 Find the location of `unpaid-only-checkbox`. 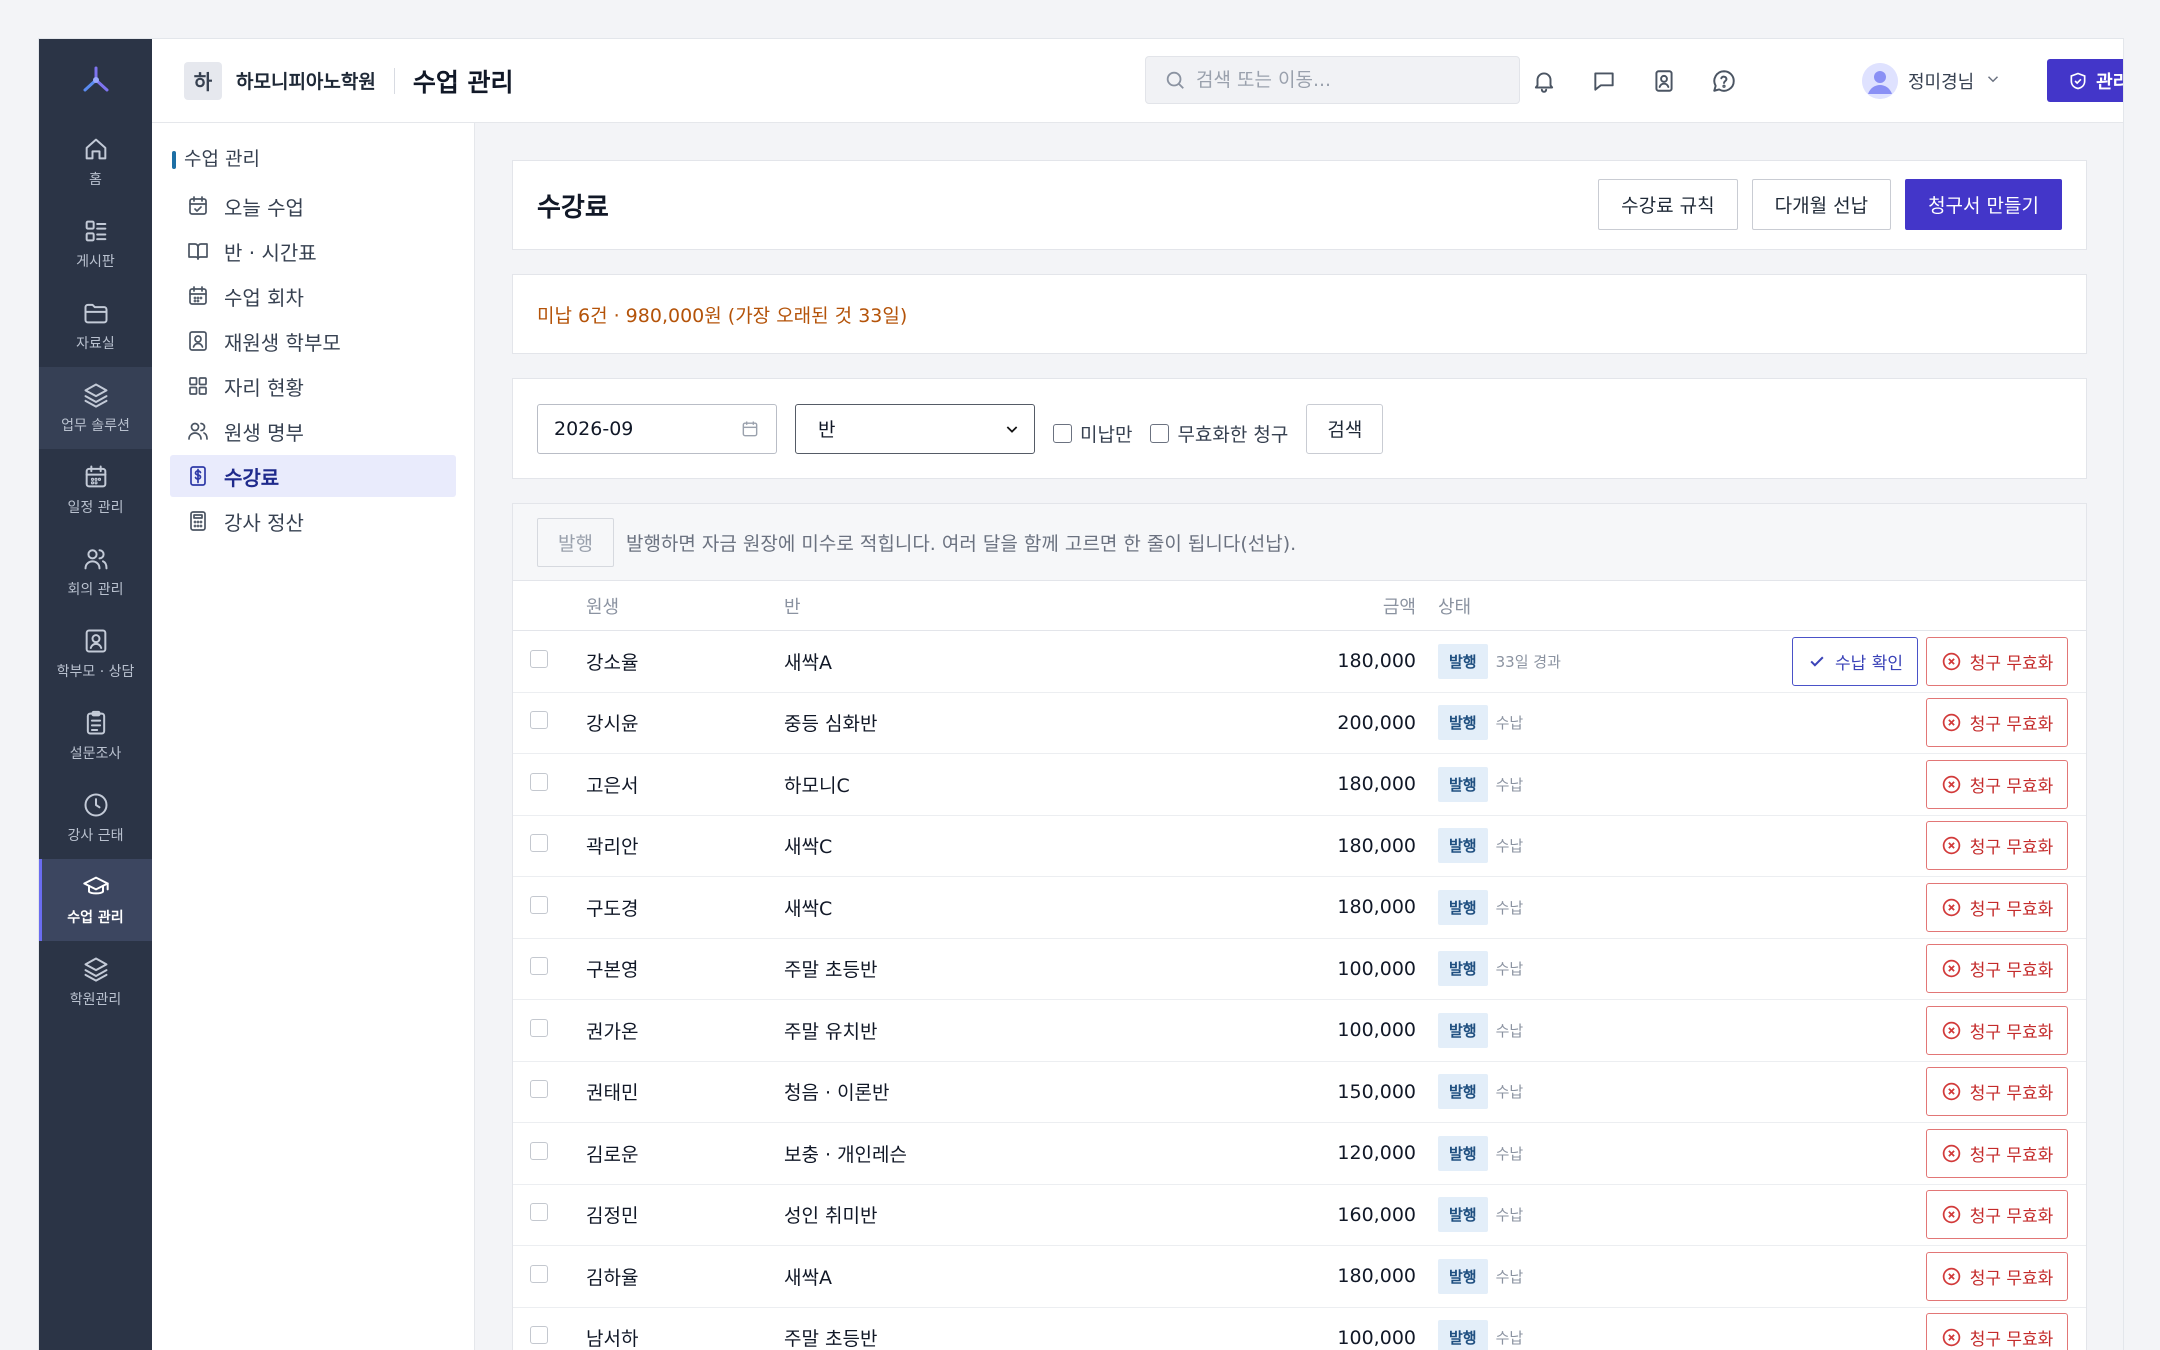

unpaid-only-checkbox is located at coordinates (1062, 433).